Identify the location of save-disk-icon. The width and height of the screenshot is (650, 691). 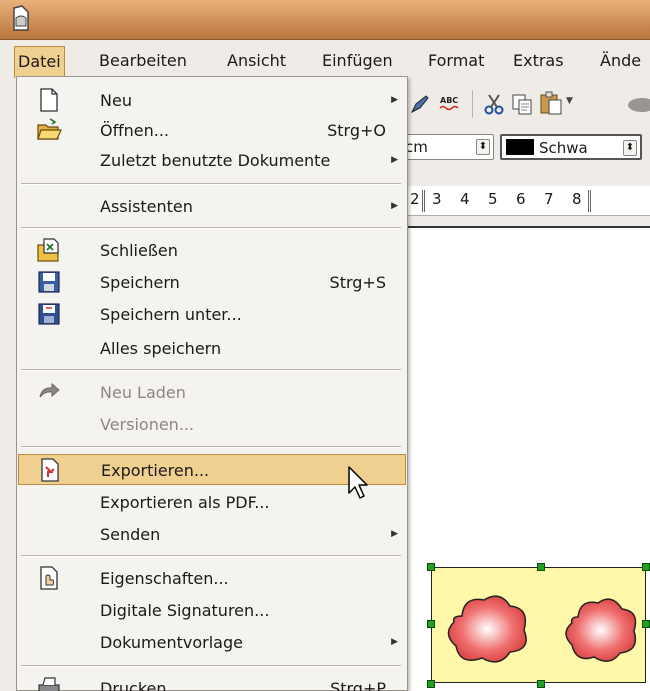
(49, 282).